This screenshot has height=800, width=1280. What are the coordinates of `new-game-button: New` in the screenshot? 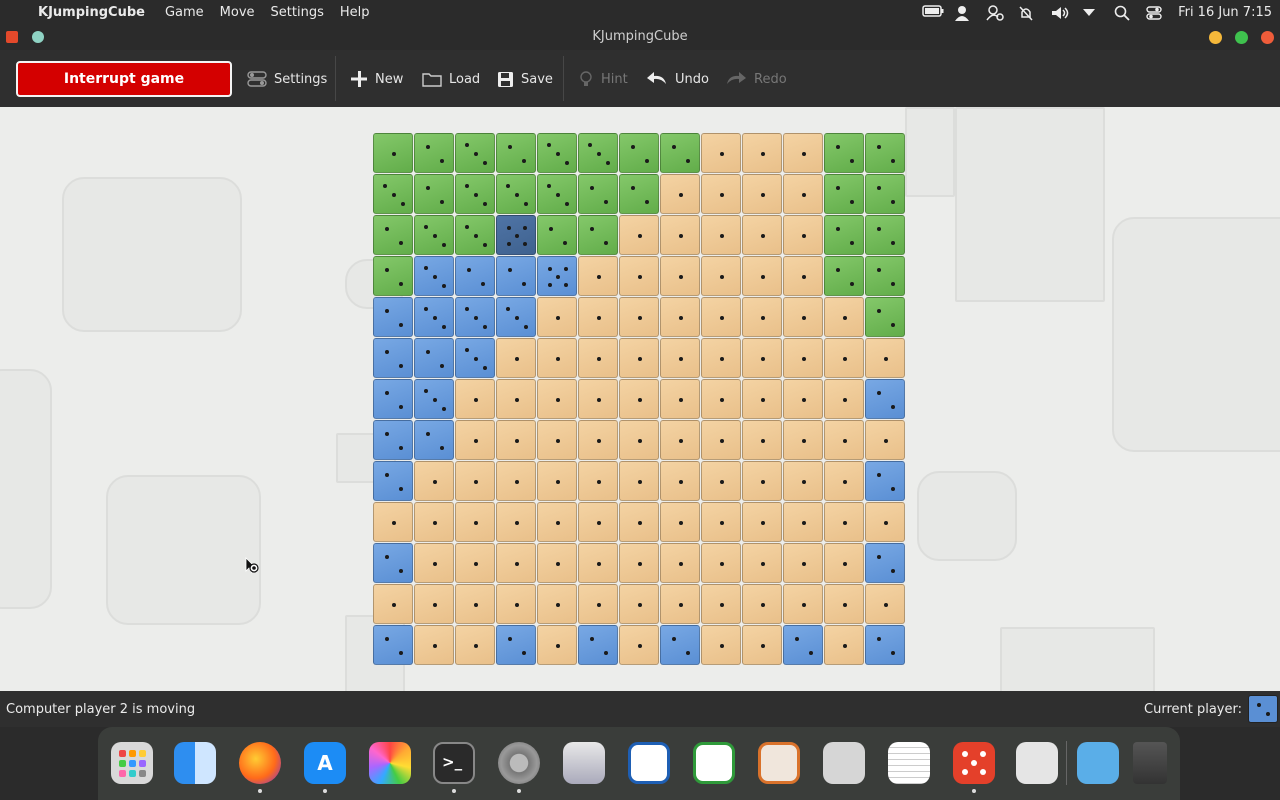 It's located at (376, 79).